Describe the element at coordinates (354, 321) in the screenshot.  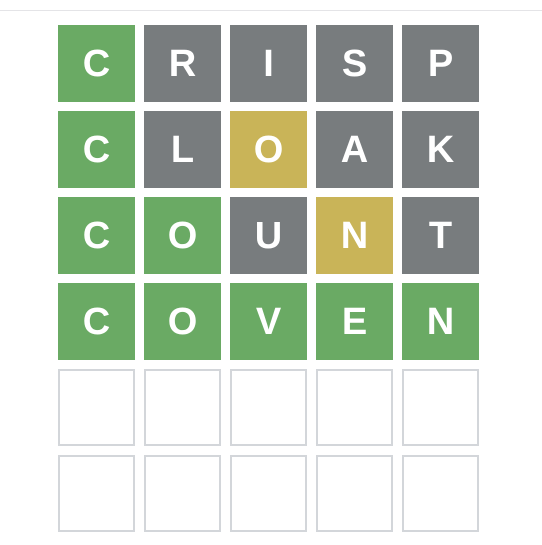
I see `letter-tile: E` at that location.